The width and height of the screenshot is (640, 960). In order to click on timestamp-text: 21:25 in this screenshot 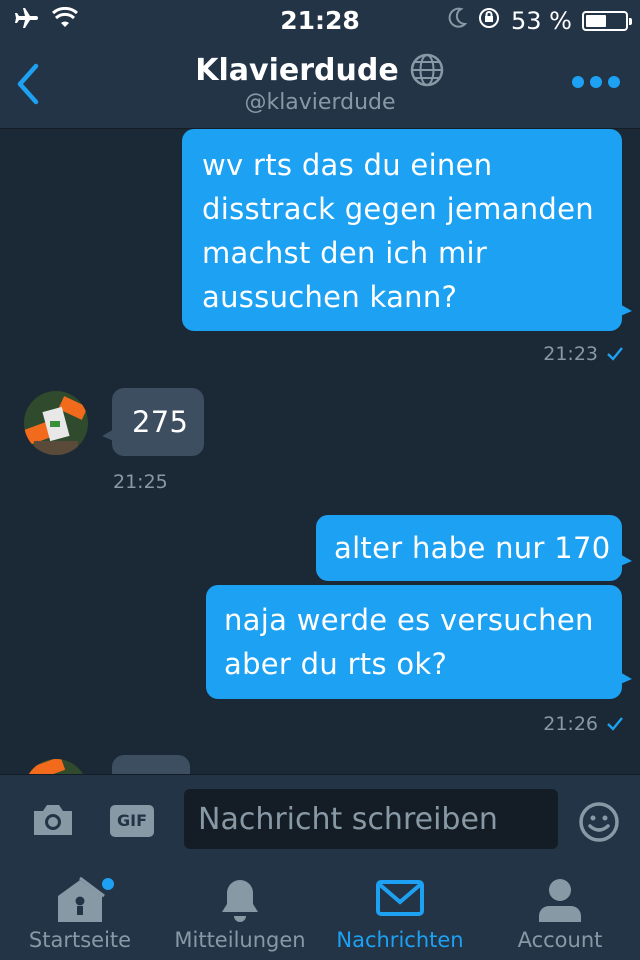, I will do `click(140, 482)`.